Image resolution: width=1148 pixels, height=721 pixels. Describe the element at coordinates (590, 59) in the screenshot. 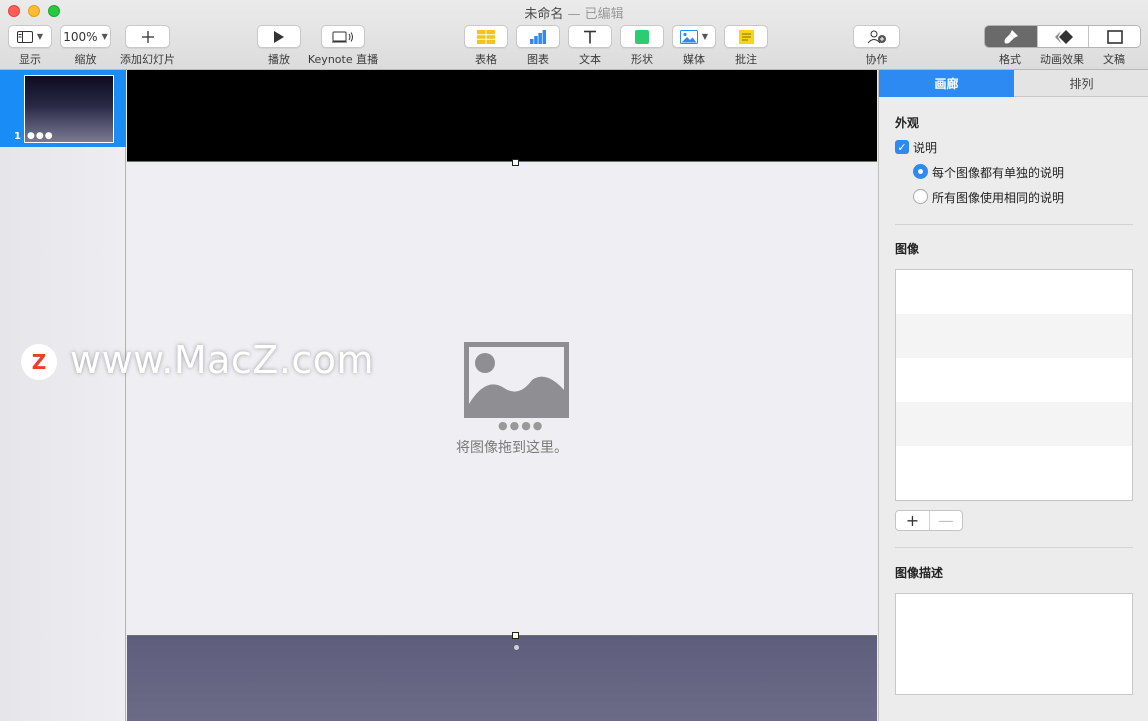

I see `text-label: 文本` at that location.